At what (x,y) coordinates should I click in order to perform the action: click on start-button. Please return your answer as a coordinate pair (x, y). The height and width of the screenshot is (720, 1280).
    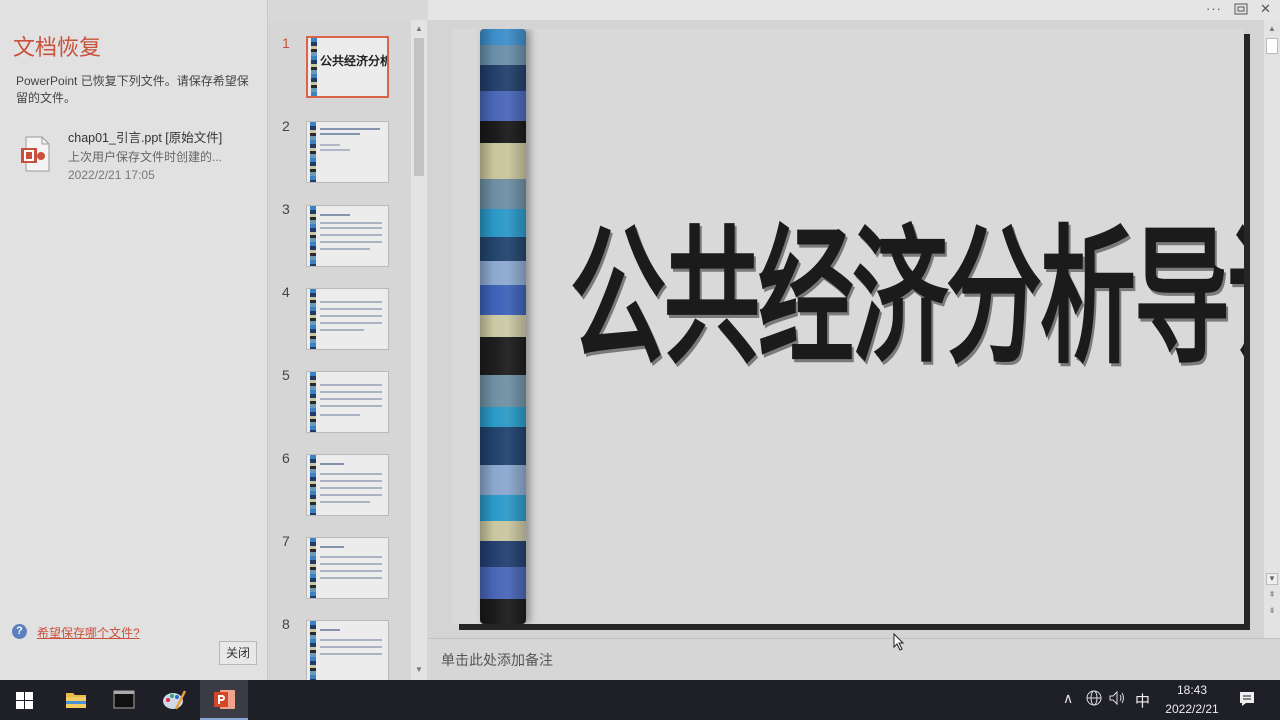
    Looking at the image, I should click on (24, 700).